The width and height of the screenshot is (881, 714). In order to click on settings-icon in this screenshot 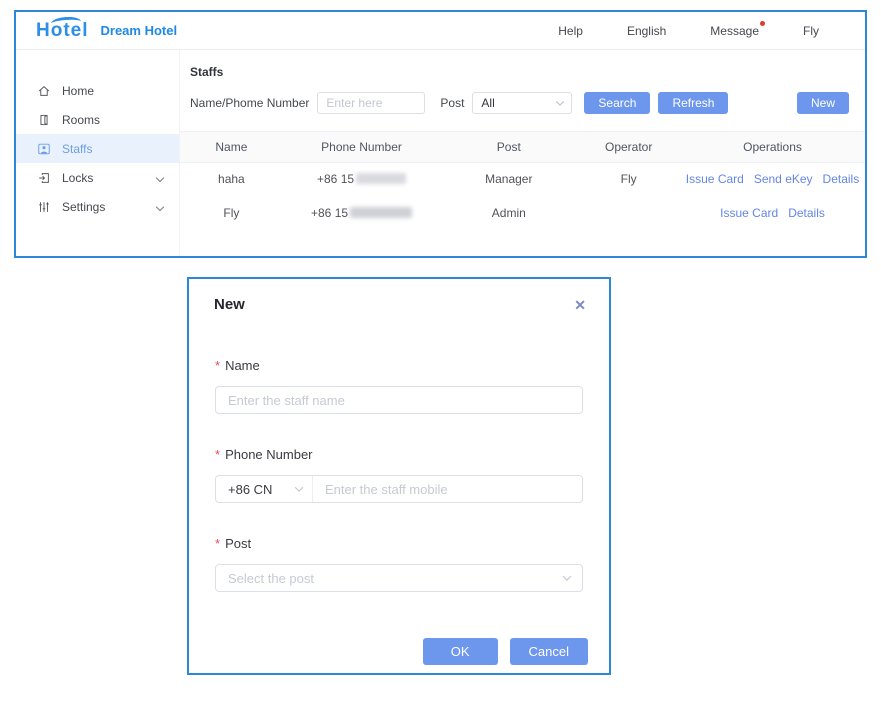, I will do `click(44, 206)`.